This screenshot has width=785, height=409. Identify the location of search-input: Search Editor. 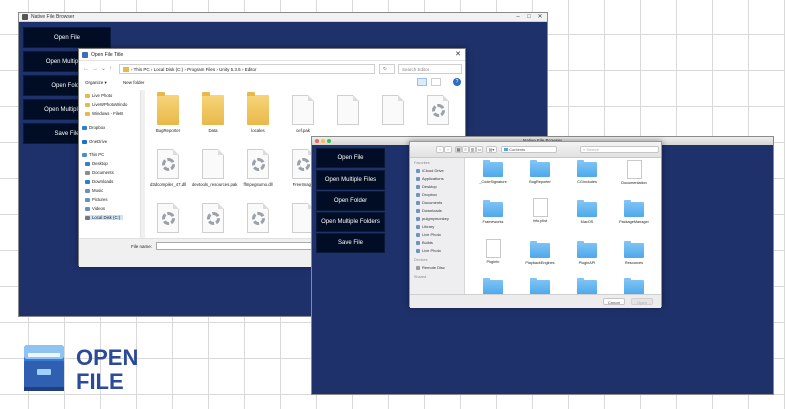
(430, 69).